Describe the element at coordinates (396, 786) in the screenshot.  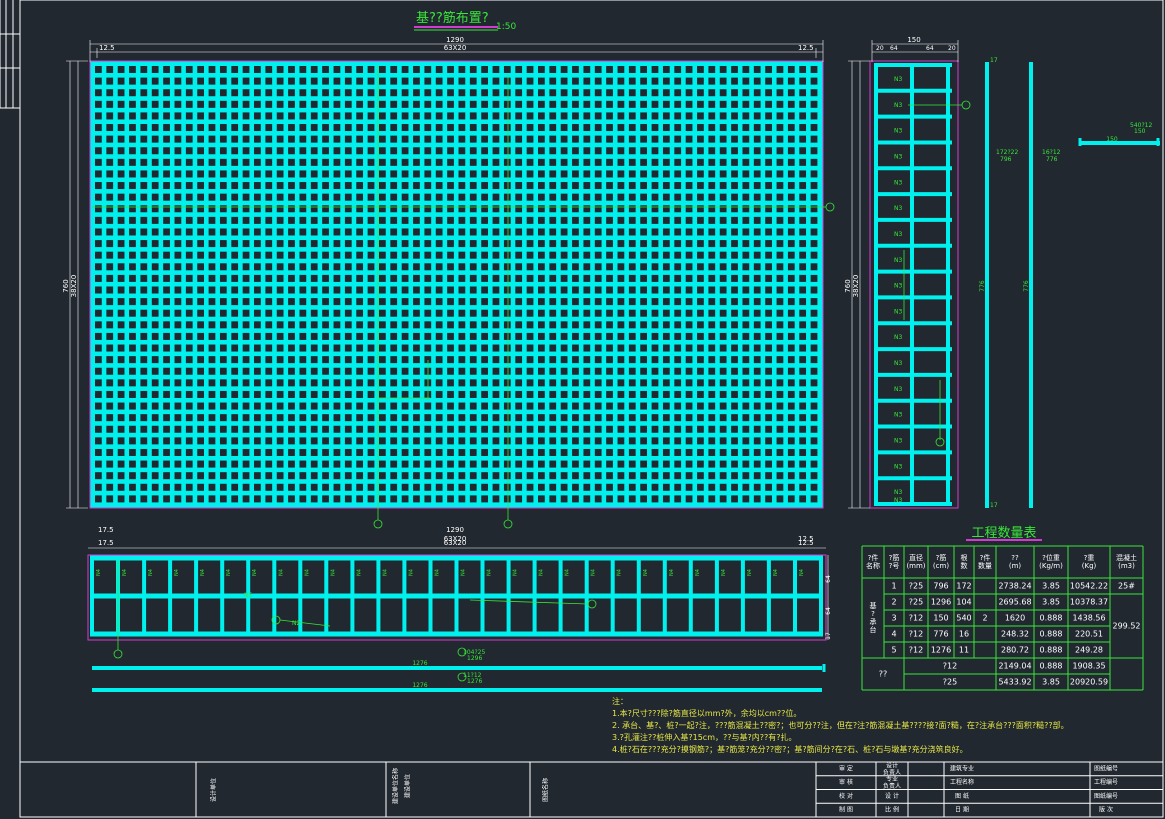
I see `title-block-owner-name: 建设单位名称` at that location.